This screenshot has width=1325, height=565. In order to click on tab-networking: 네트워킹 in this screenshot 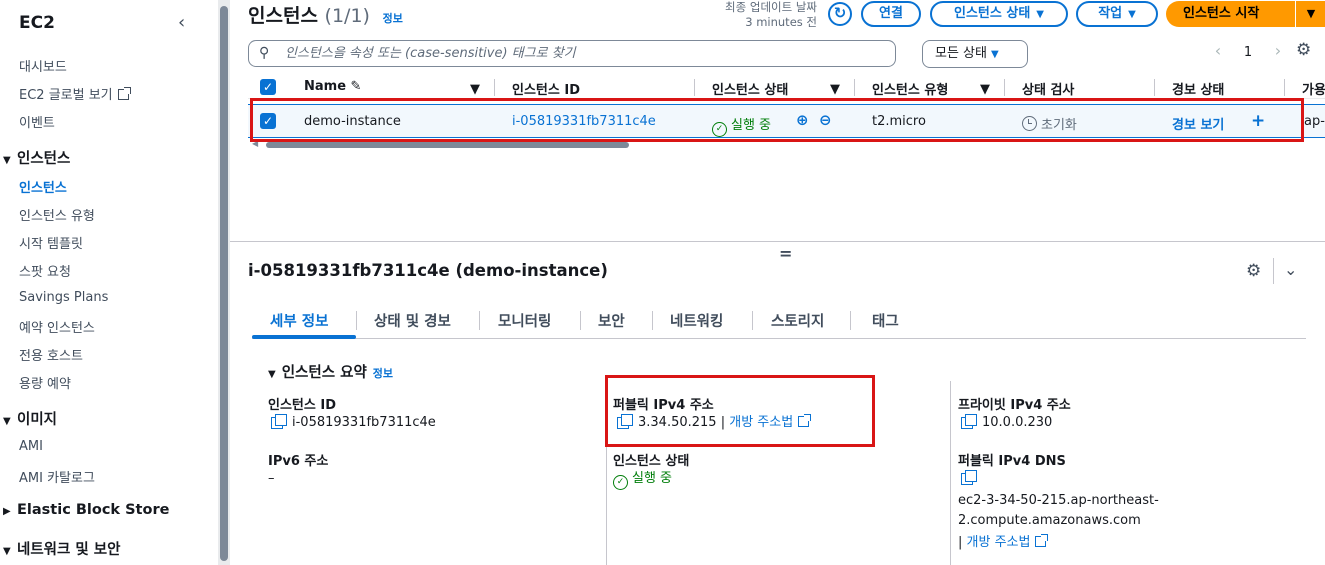, I will do `click(696, 320)`.